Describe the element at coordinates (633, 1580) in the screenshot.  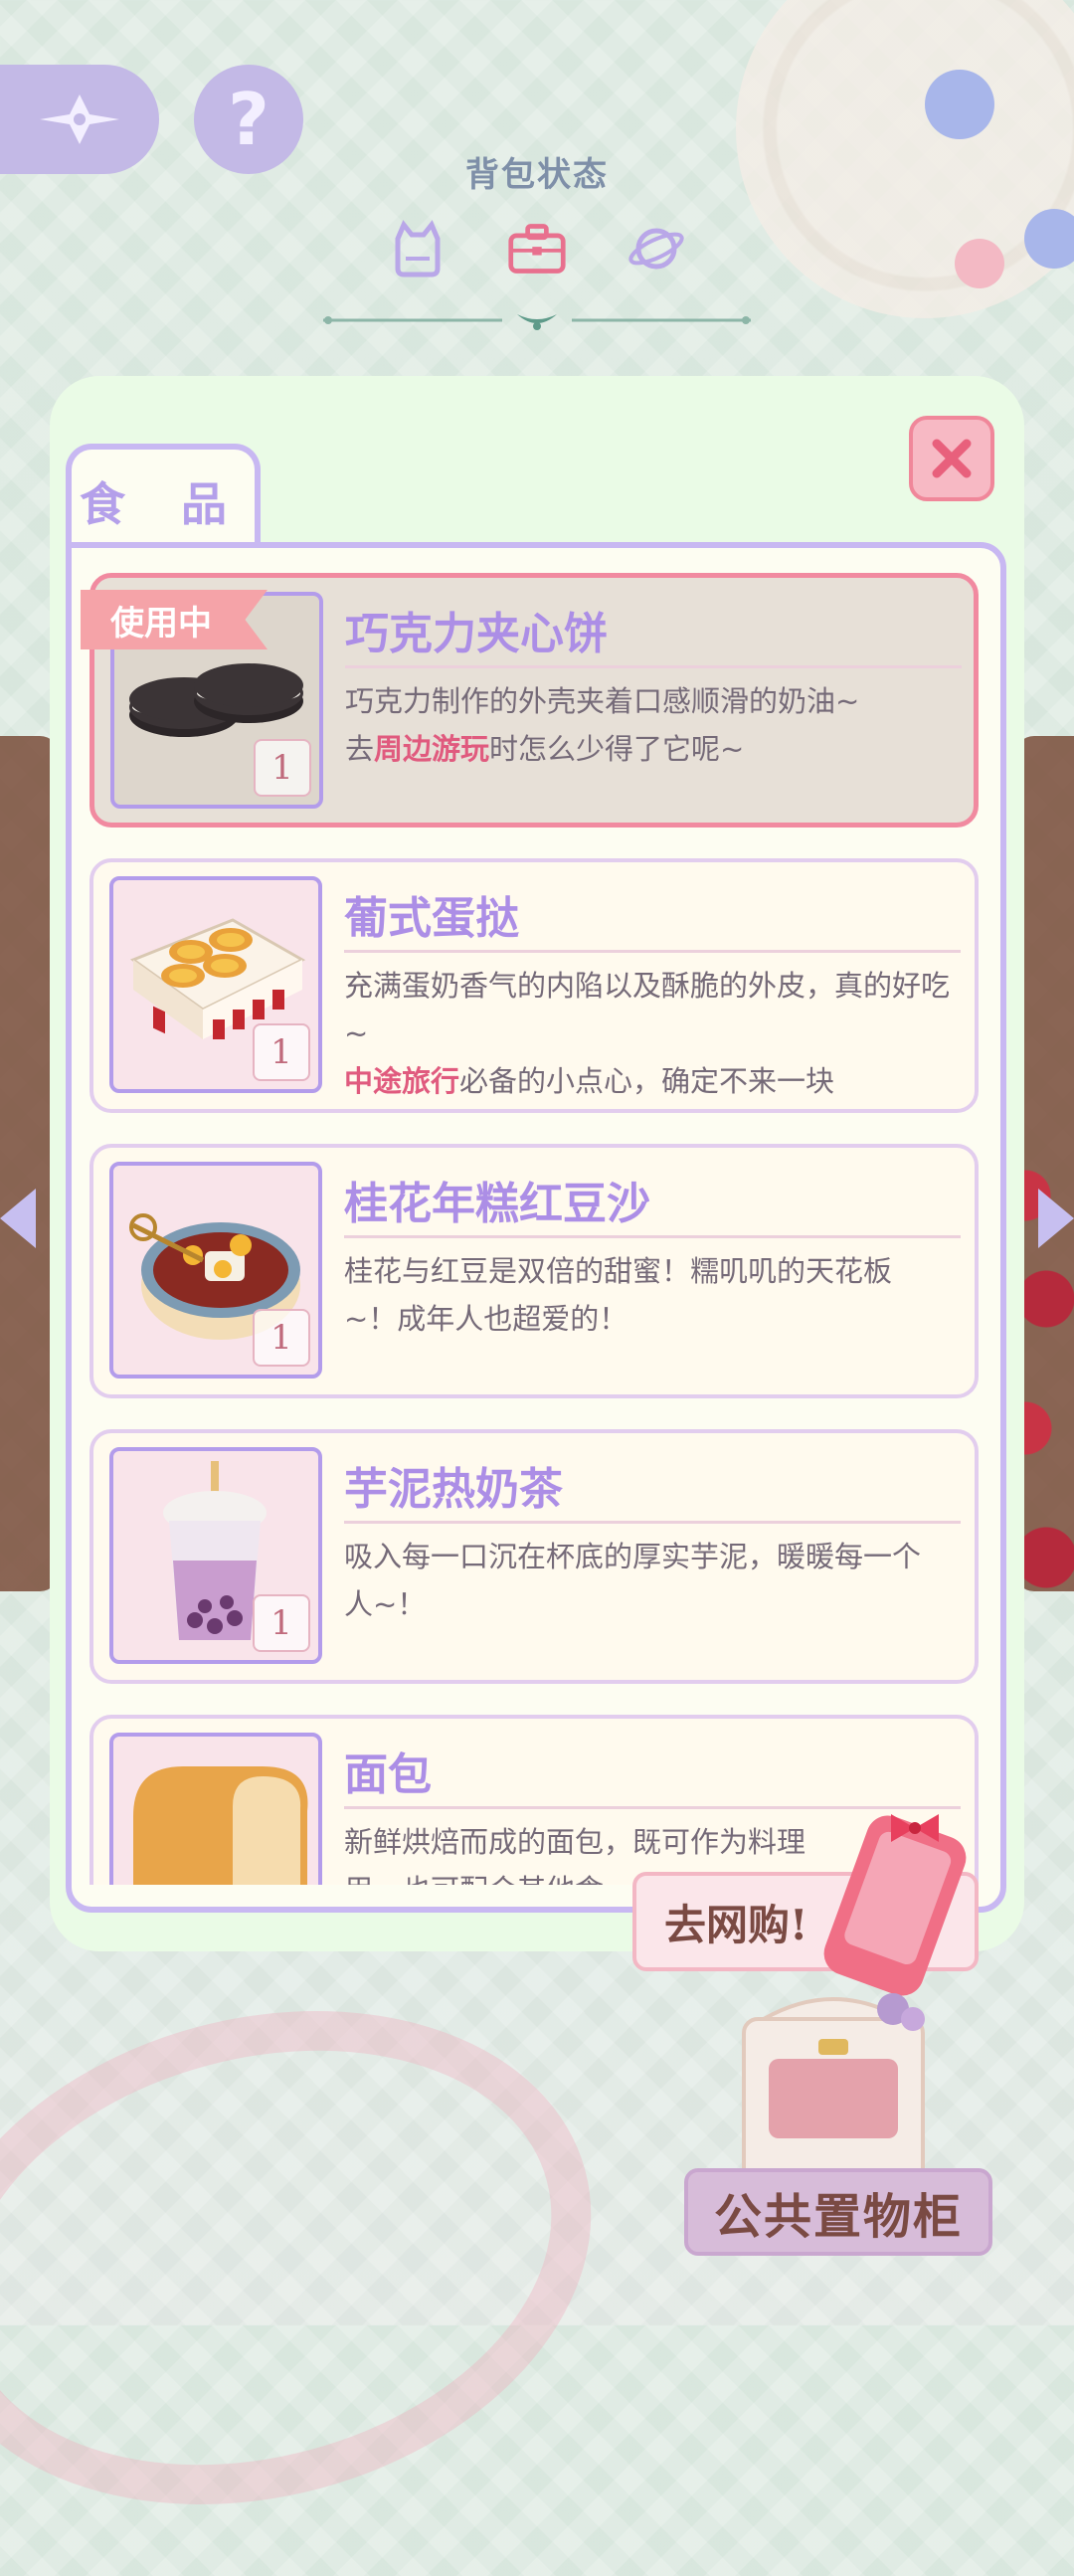
I see `item-description: 吸入每一口沉在杯底的厚实芋泥，暖暖每一个人~！` at that location.